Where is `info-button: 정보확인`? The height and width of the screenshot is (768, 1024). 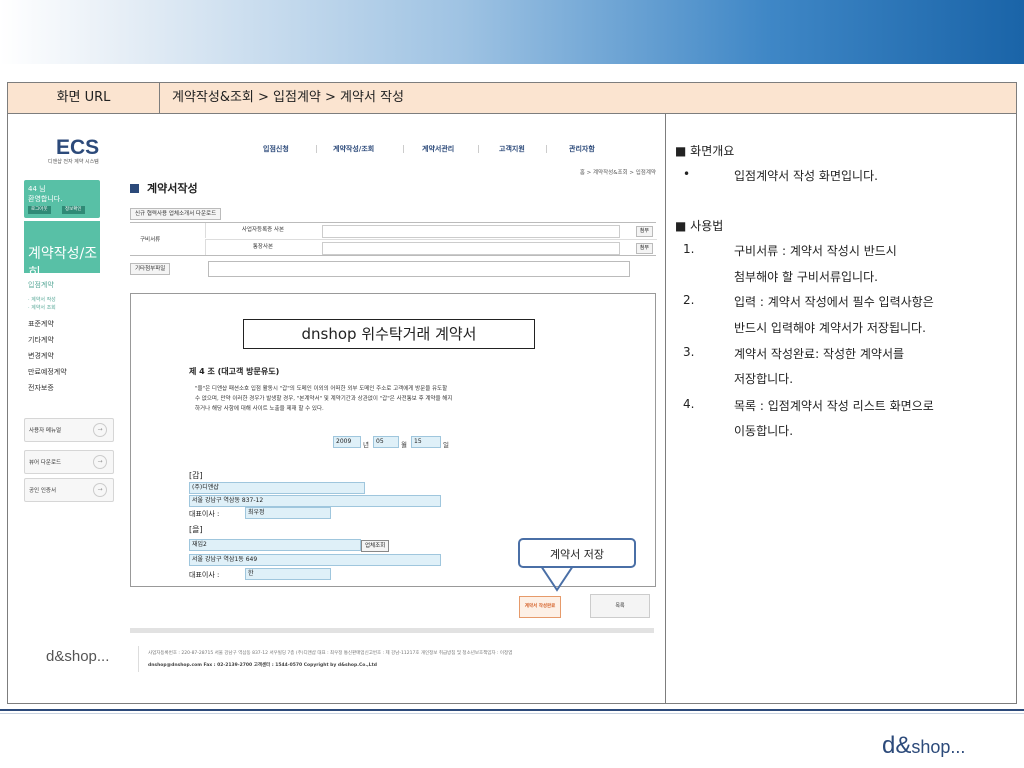
info-button: 정보확인 is located at coordinates (73, 210).